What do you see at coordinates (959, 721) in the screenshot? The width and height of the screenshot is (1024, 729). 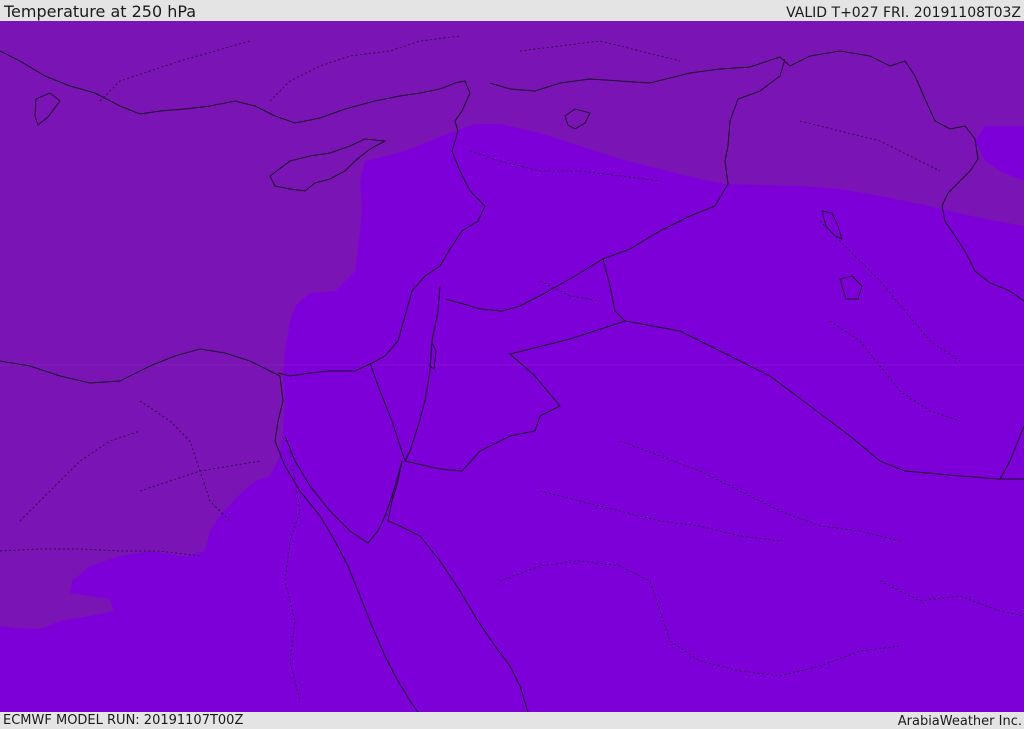 I see `credit-label: ArabiaWeather Inc.` at bounding box center [959, 721].